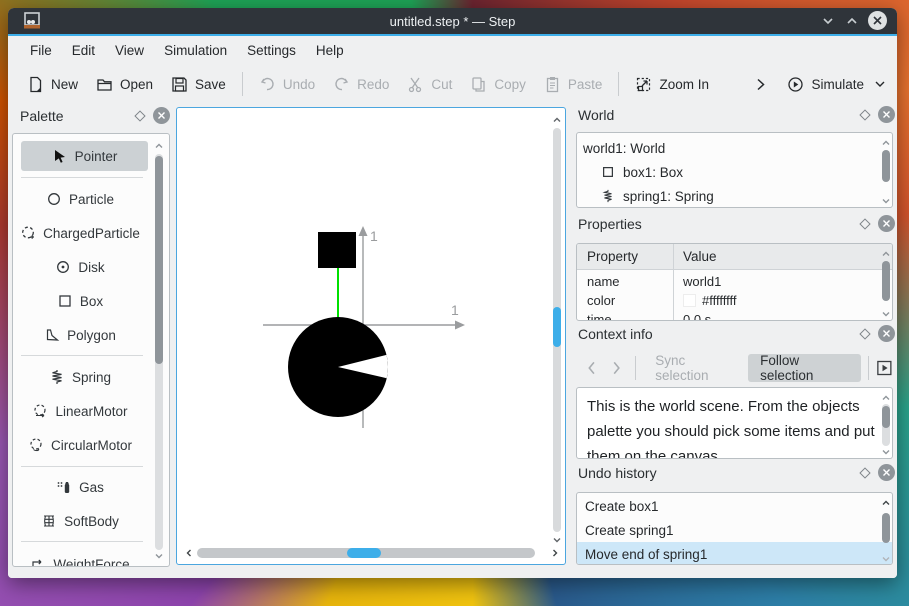 The height and width of the screenshot is (606, 909). What do you see at coordinates (805, 368) in the screenshot?
I see `follow-selection-button: Follow selection` at bounding box center [805, 368].